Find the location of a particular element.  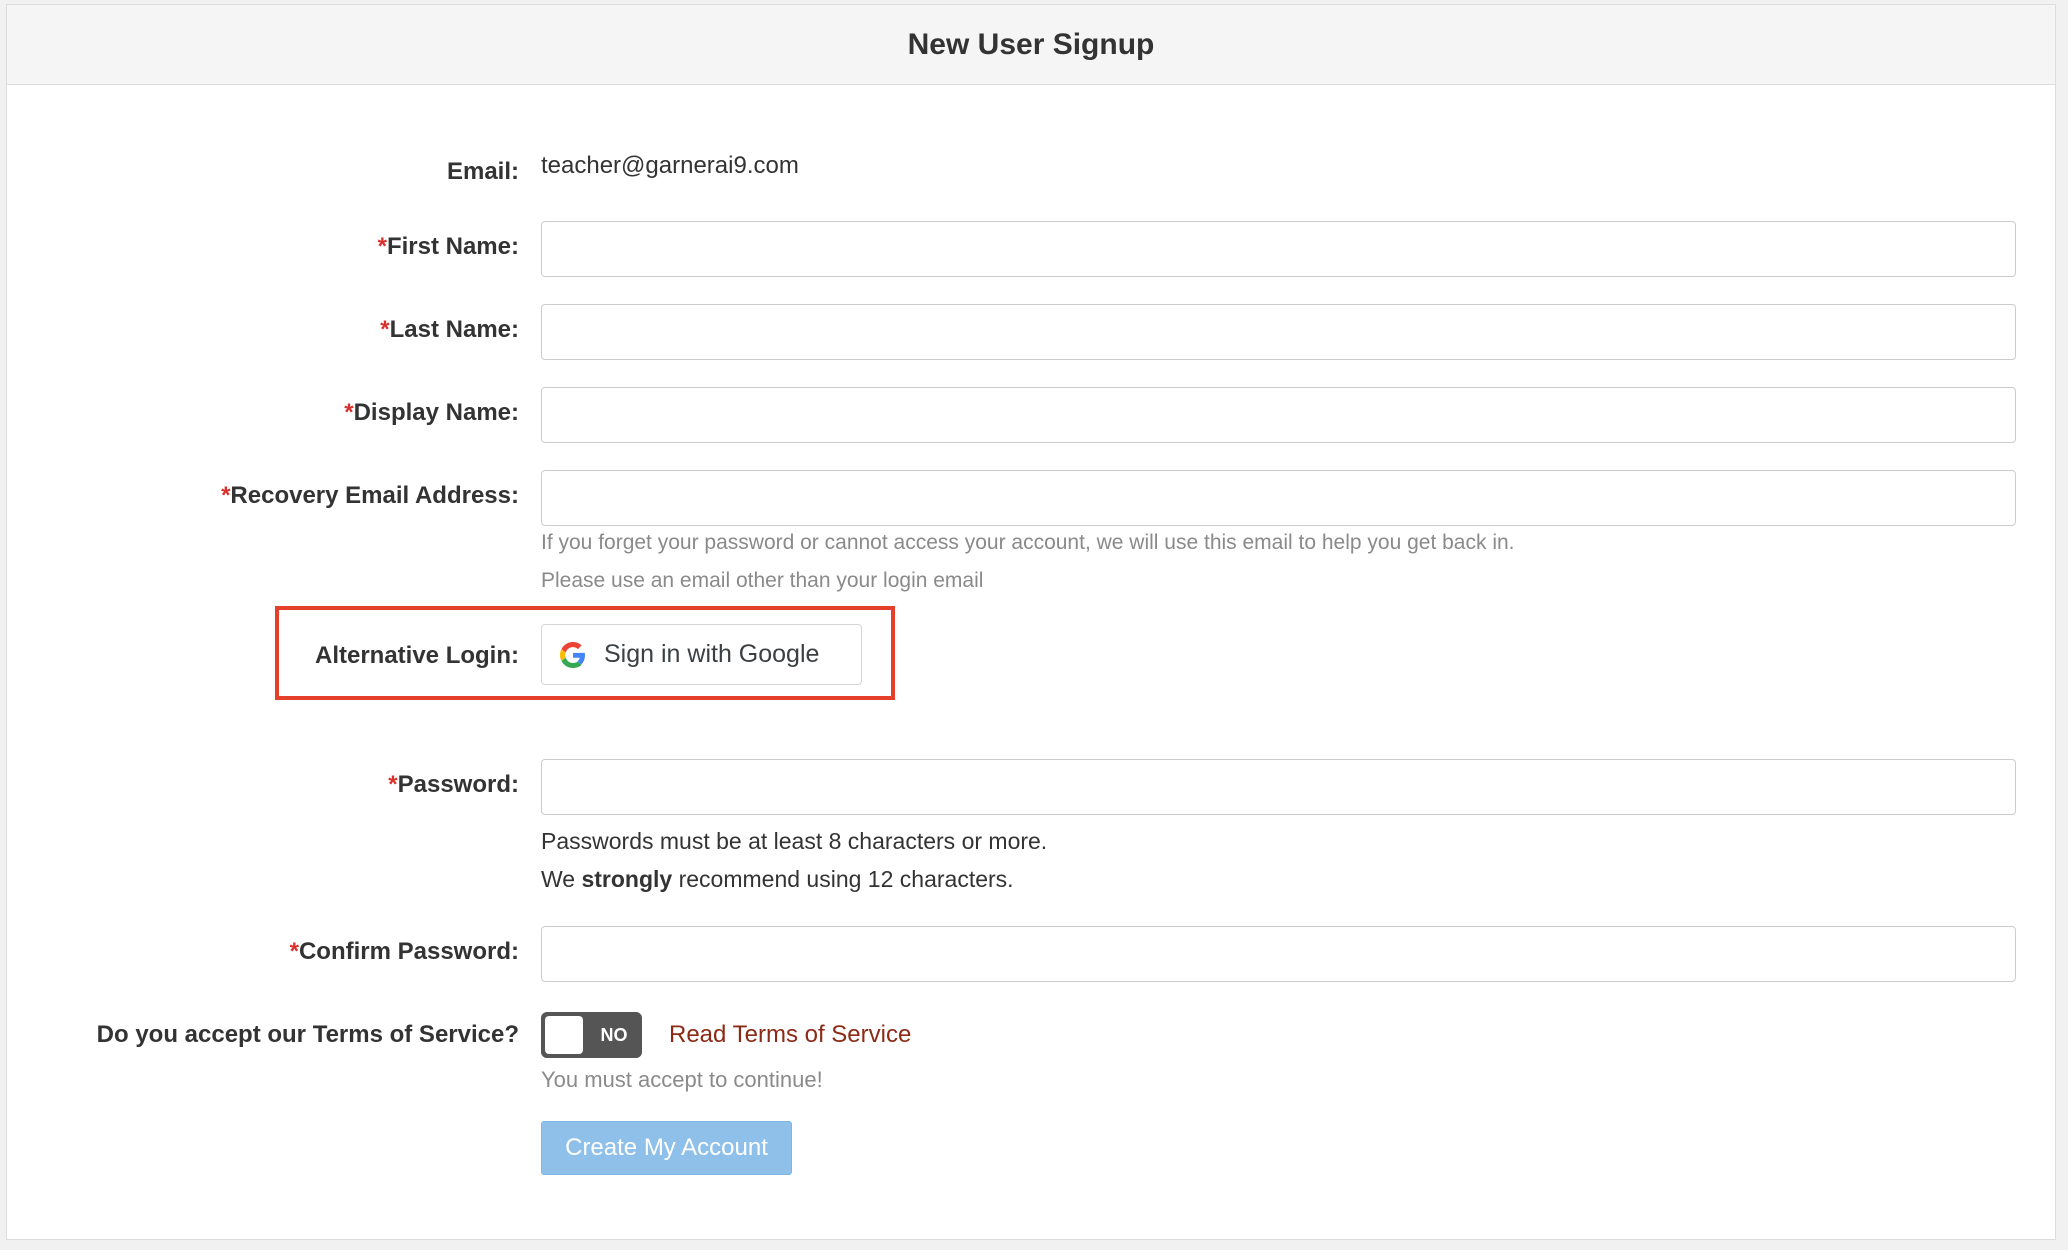

display-name-label: *Display Name: is located at coordinates (431, 413).